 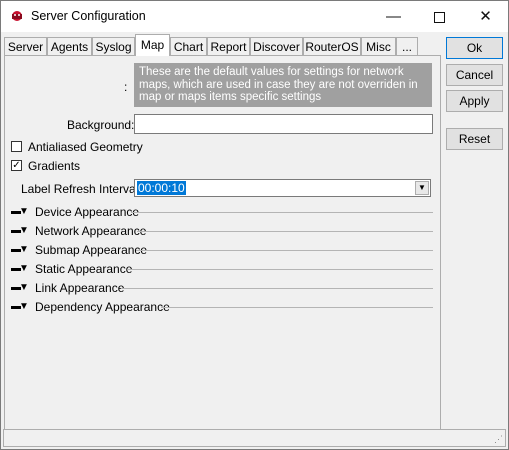 I want to click on resize-grip-icon: ⋰, so click(x=498, y=439).